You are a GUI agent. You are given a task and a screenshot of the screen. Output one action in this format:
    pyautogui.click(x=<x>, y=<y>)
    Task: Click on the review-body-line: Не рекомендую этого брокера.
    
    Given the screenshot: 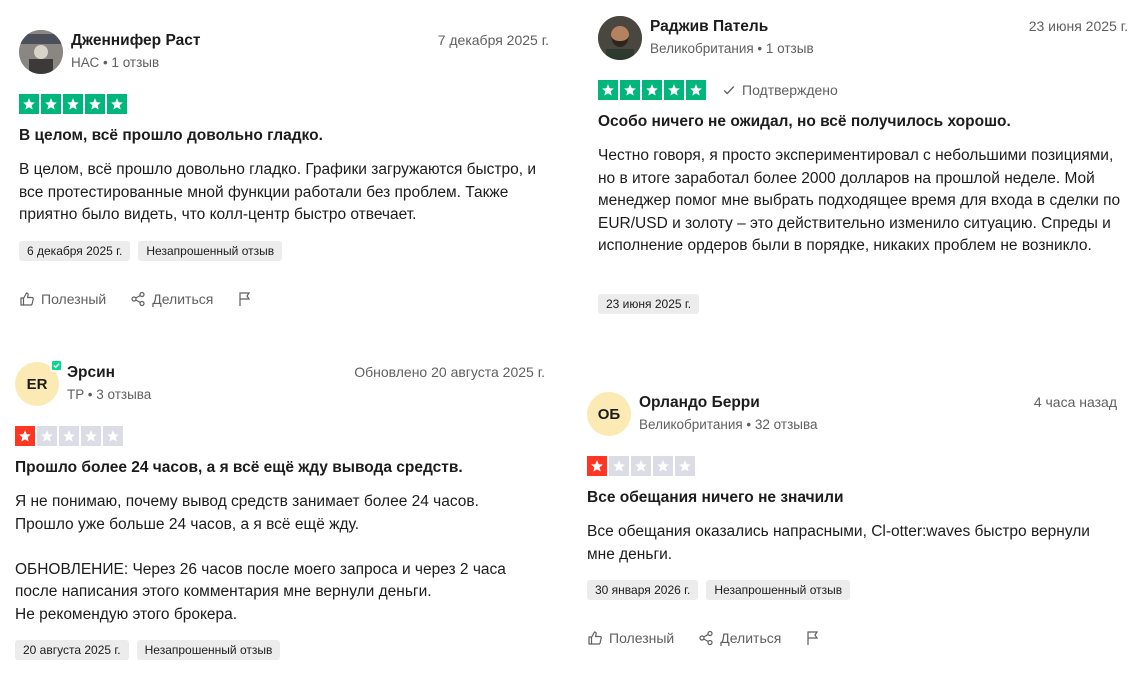 What is the action you would take?
    pyautogui.click(x=126, y=614)
    